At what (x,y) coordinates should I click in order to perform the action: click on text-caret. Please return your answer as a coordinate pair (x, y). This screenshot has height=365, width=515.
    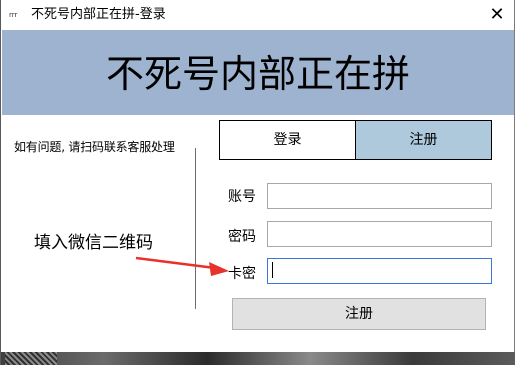
    Looking at the image, I should click on (272, 270).